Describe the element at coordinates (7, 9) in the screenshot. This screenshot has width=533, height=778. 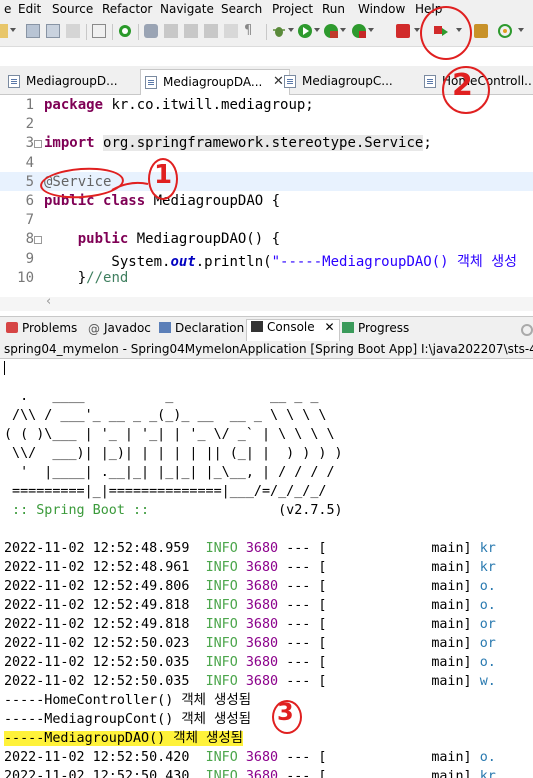
I see `menu-item: e` at that location.